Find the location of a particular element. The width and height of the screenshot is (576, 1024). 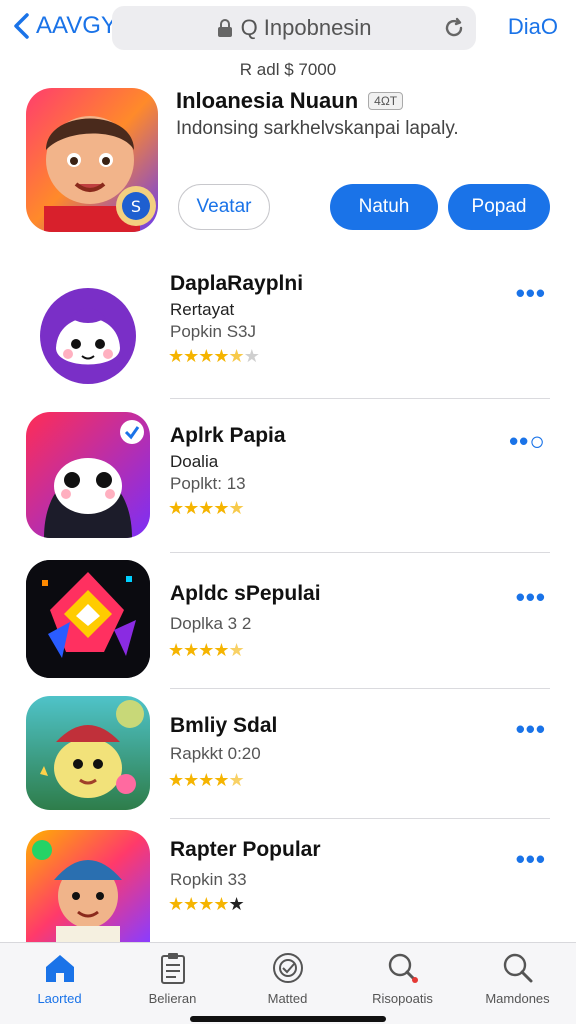

app-developer: Rertayat is located at coordinates (202, 309).